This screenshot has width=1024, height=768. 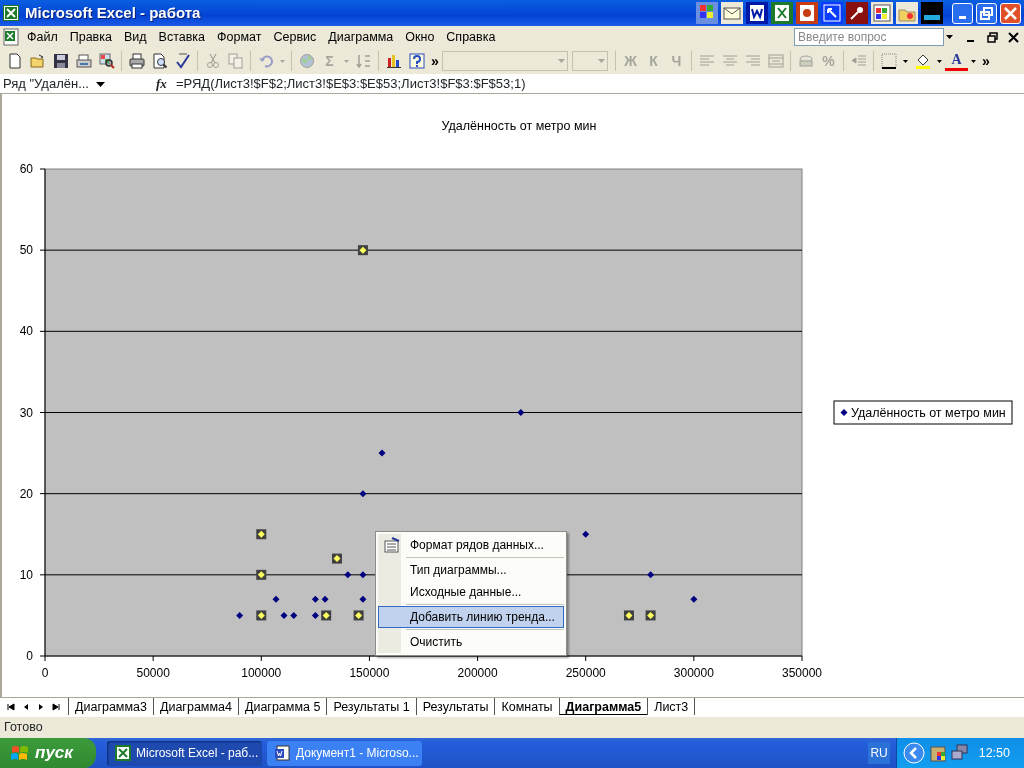 What do you see at coordinates (994, 753) in the screenshot?
I see `clock: 12:50` at bounding box center [994, 753].